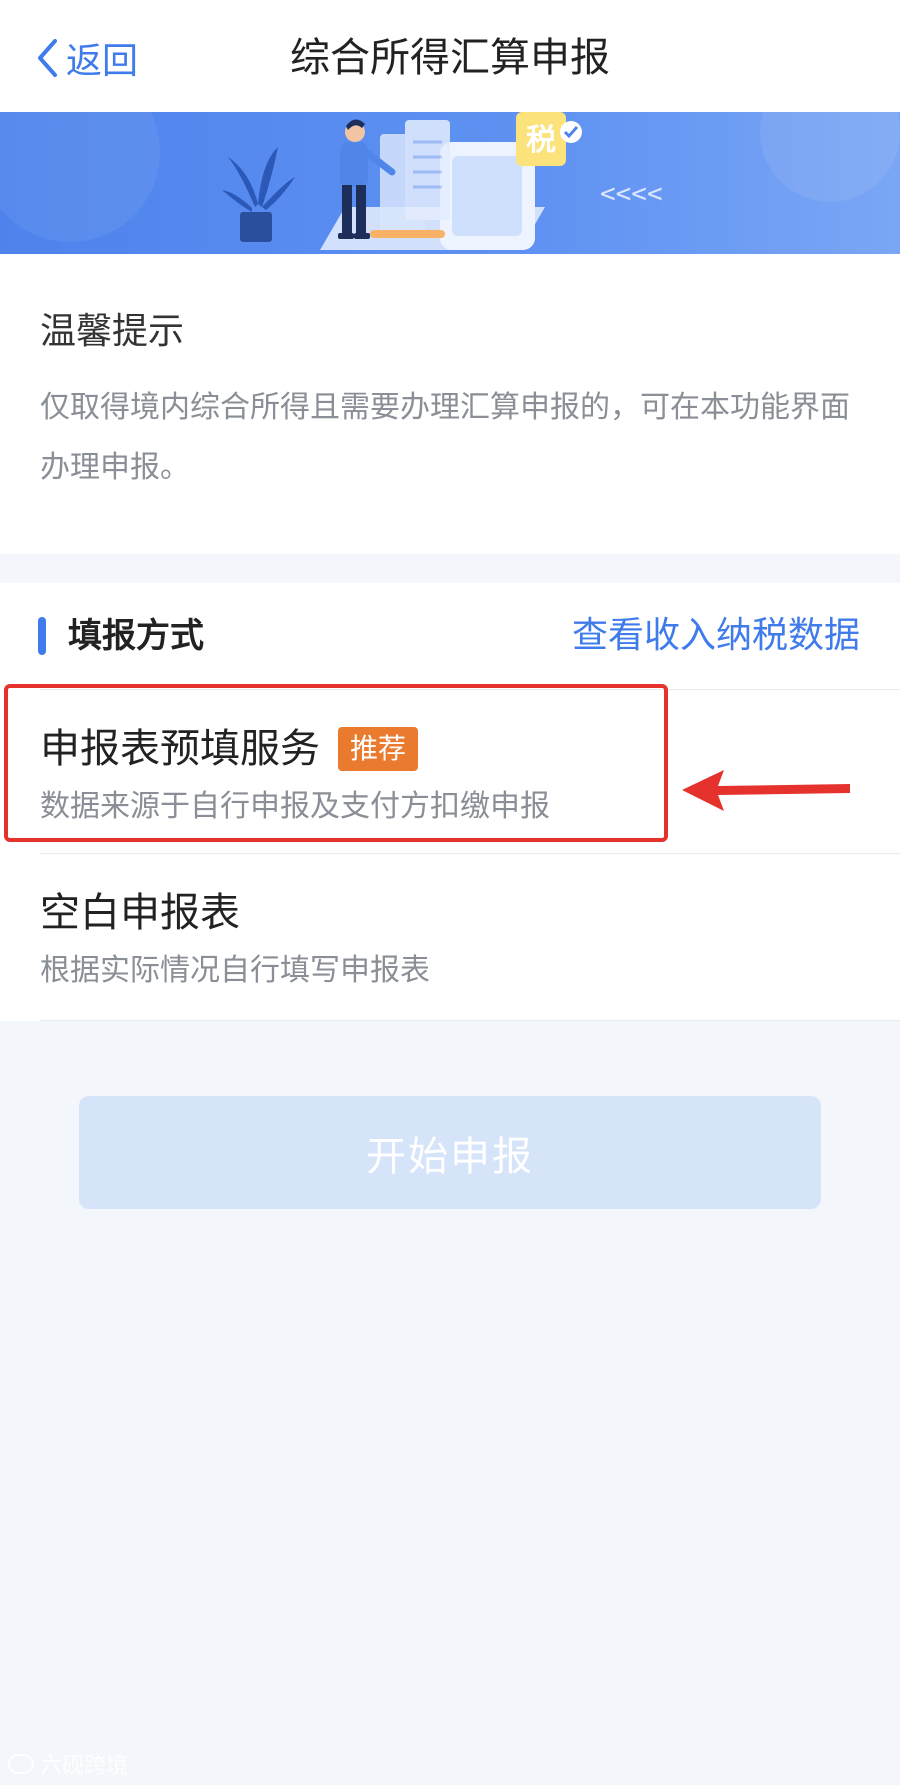 The height and width of the screenshot is (1785, 900). Describe the element at coordinates (42, 636) in the screenshot. I see `section-accent-bar` at that location.